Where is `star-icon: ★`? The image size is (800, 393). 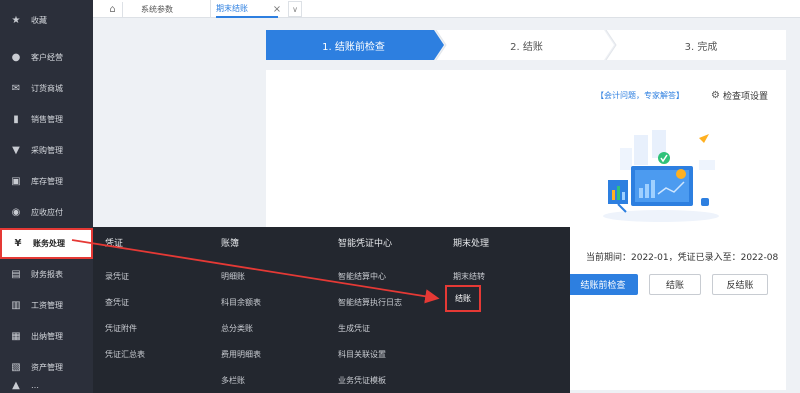 star-icon: ★ is located at coordinates (16, 20).